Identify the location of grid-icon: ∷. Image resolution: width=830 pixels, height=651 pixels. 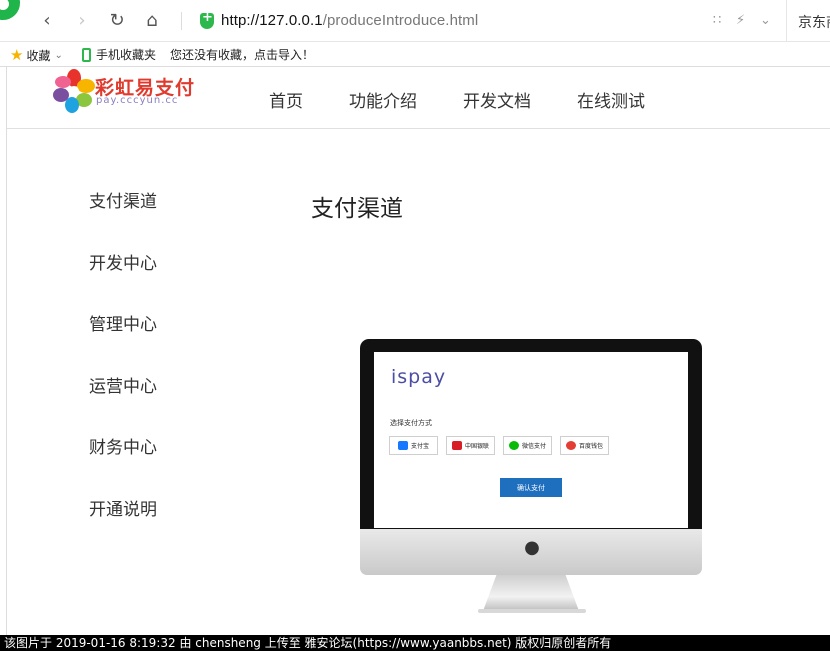
(717, 20).